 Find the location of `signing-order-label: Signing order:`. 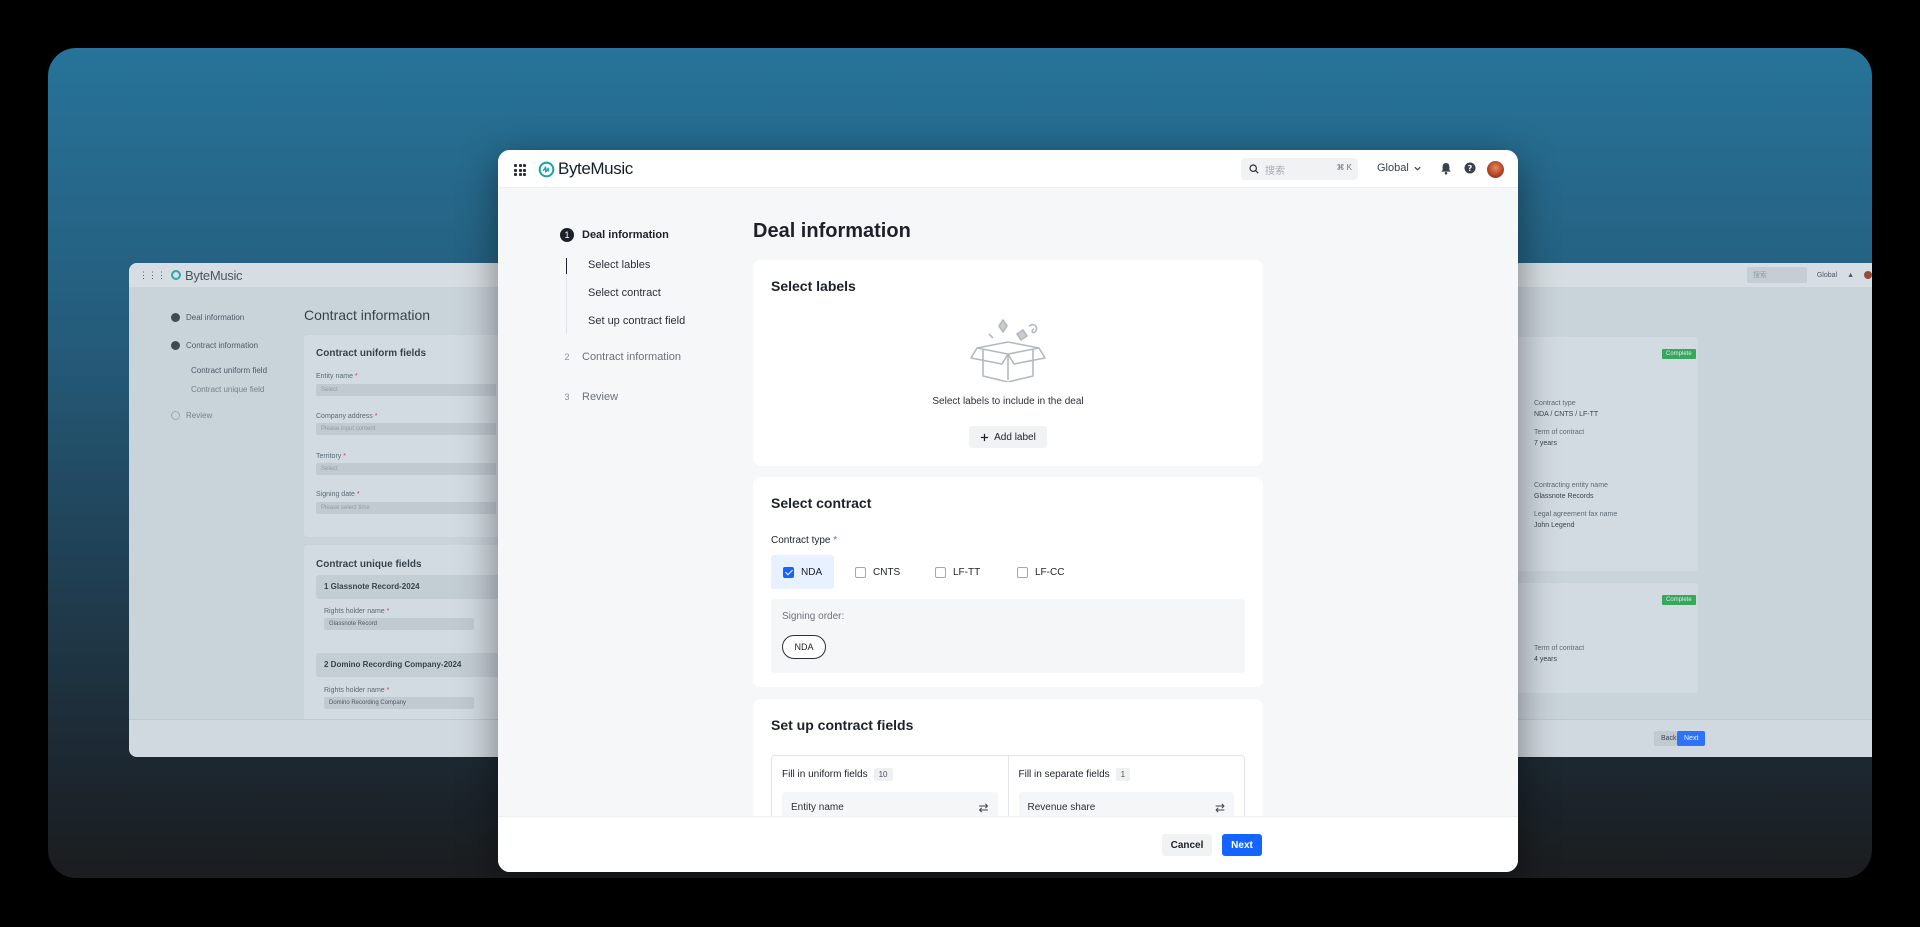

signing-order-label: Signing order: is located at coordinates (813, 616).